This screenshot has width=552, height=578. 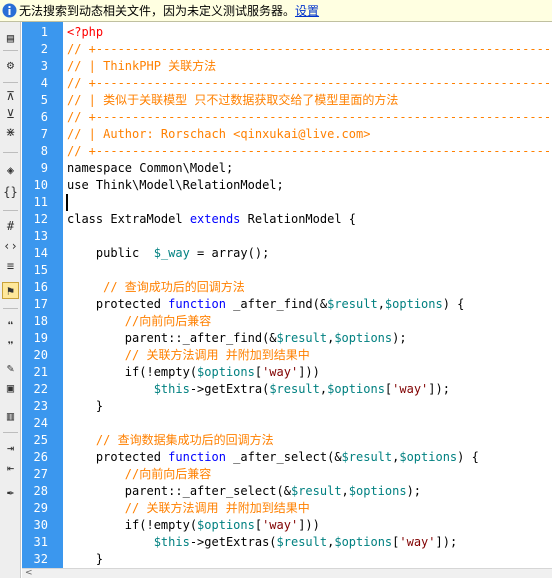 I want to click on indent-code-icon: ⇥, so click(x=10, y=448).